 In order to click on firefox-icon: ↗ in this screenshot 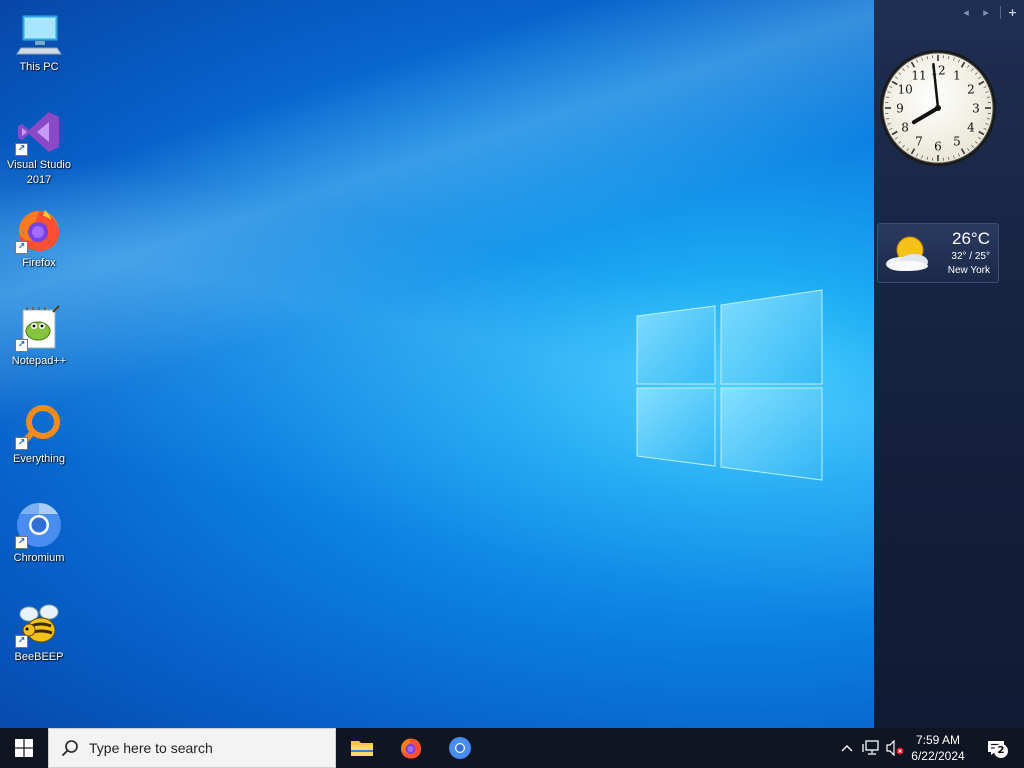, I will do `click(39, 230)`.